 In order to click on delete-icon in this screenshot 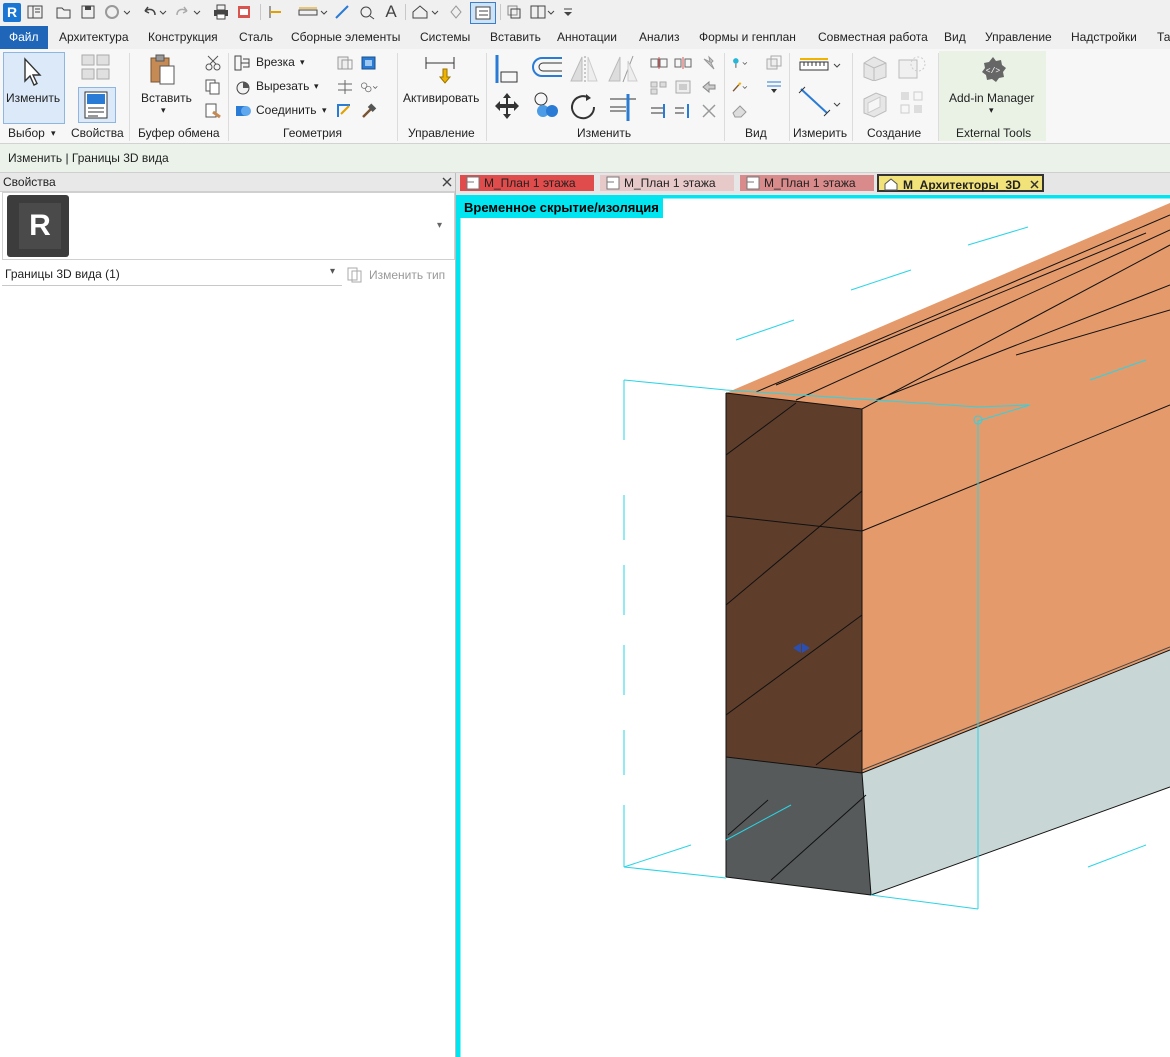, I will do `click(709, 111)`.